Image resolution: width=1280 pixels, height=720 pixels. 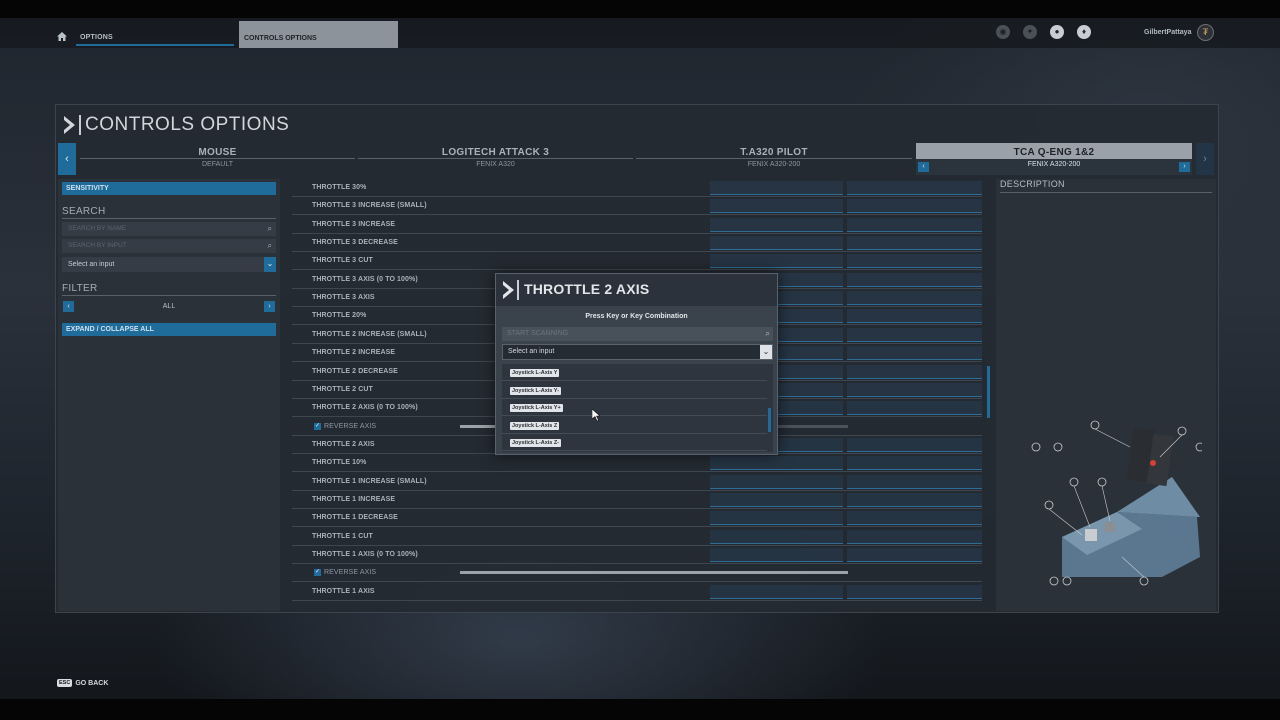 I want to click on dialog-input-select: Select an input ⌄, so click(x=637, y=352).